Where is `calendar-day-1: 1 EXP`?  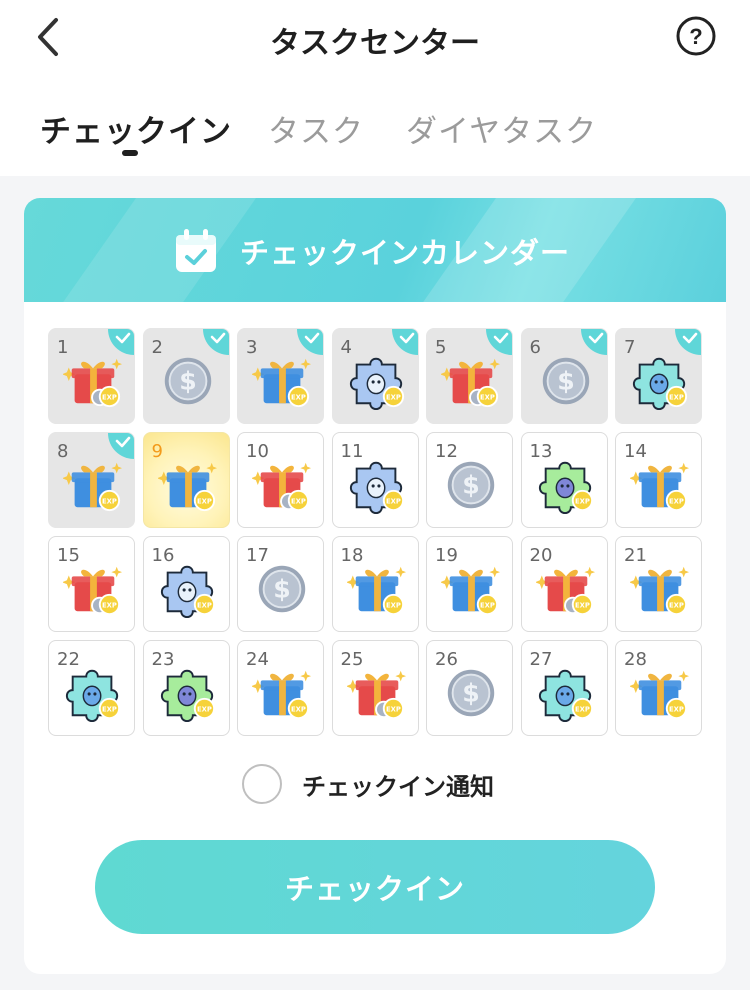
calendar-day-1: 1 EXP is located at coordinates (91, 376).